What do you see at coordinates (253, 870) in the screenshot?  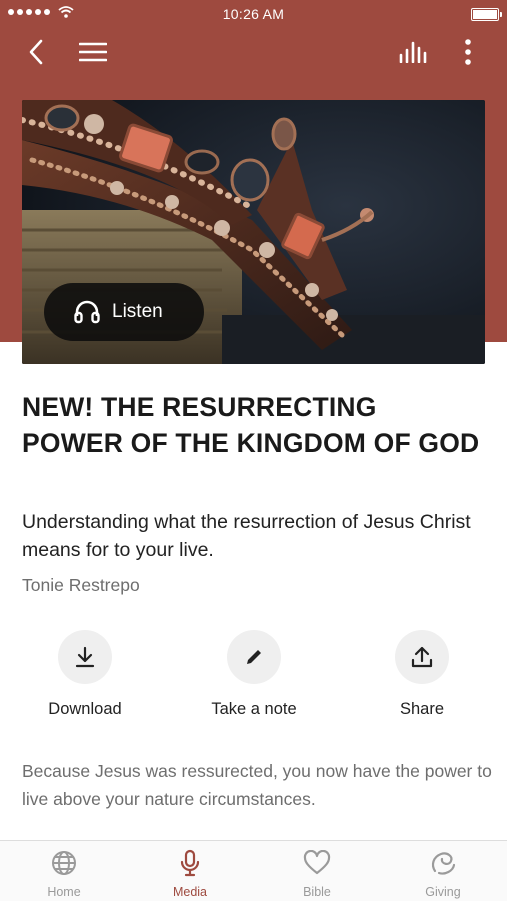 I see `bottom-tab-bar: Home Media Bible Giving` at bounding box center [253, 870].